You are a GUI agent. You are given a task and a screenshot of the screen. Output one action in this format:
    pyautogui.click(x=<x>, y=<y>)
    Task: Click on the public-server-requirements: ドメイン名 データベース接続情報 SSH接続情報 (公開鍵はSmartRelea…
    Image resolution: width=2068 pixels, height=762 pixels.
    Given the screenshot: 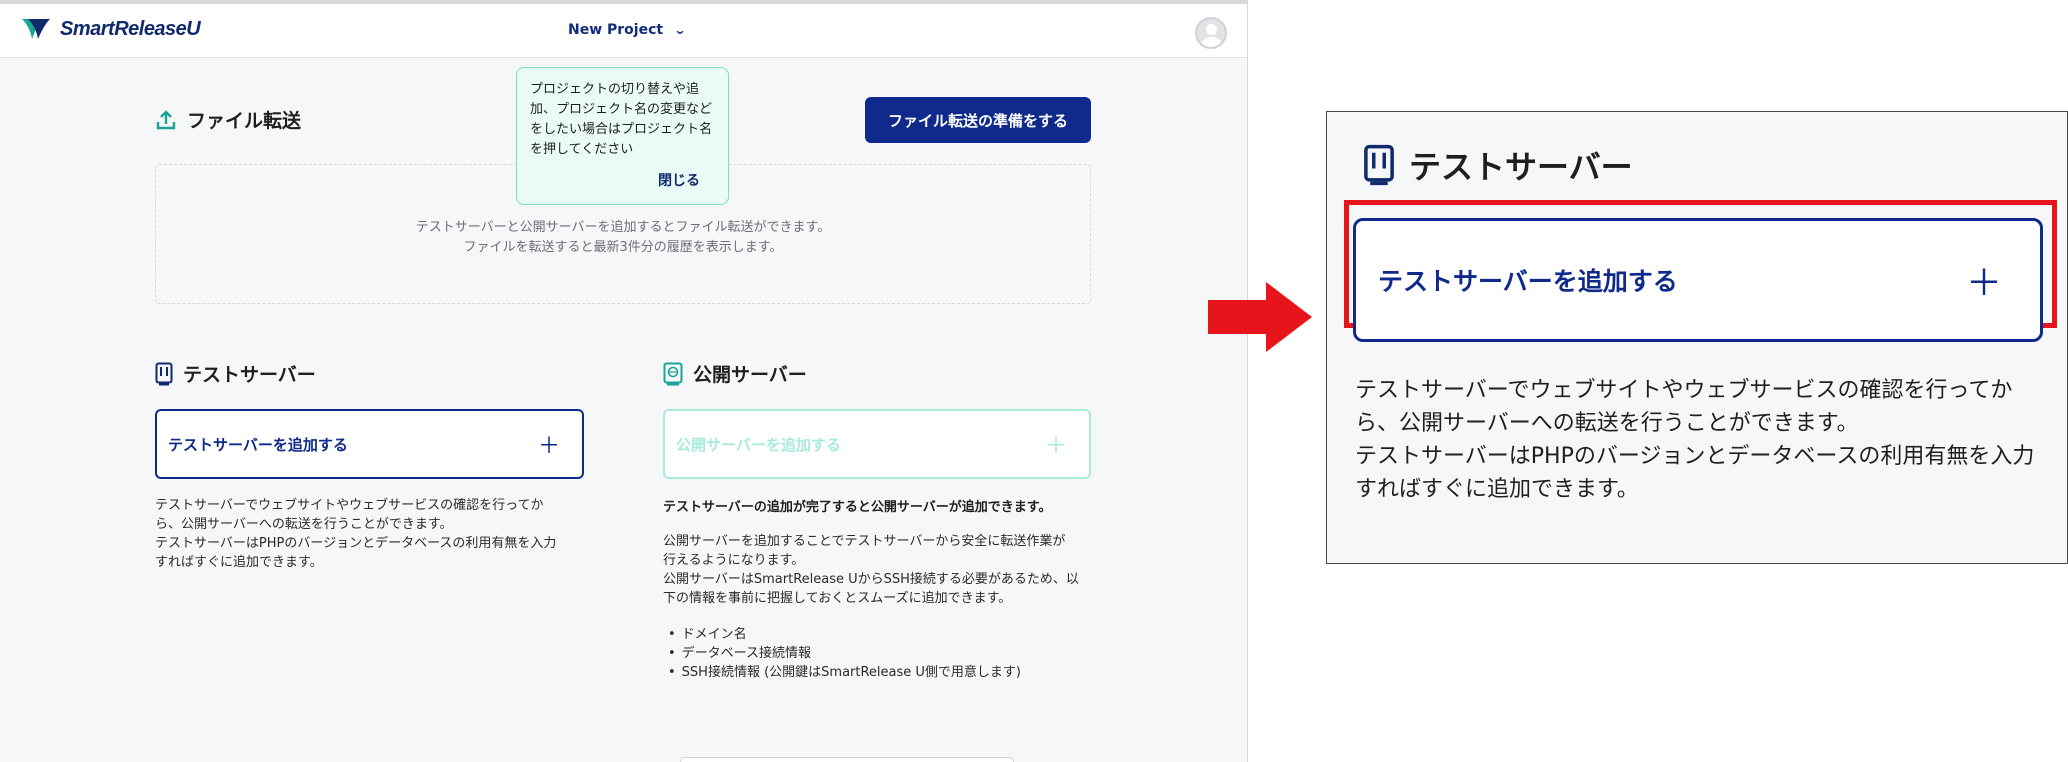 What is the action you would take?
    pyautogui.click(x=844, y=653)
    